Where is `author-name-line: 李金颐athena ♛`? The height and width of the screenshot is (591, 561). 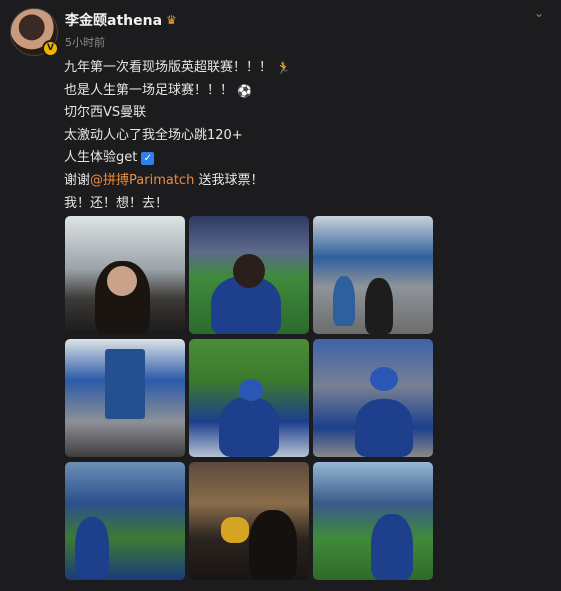
author-name-line: 李金颐athena ♛ is located at coordinates (122, 20).